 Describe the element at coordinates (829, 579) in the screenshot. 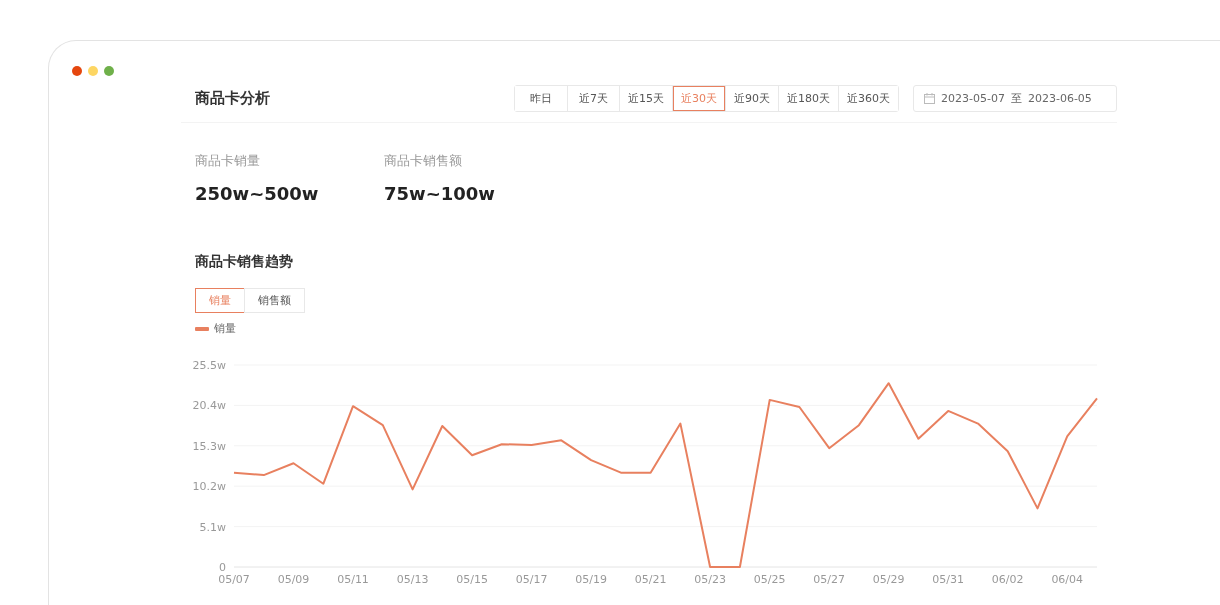

I see `x-axis-label: 05/27` at that location.